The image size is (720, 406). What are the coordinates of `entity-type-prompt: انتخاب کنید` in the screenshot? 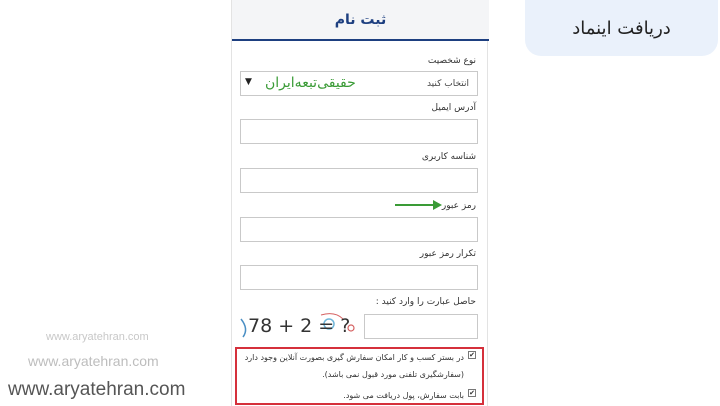 It's located at (447, 84).